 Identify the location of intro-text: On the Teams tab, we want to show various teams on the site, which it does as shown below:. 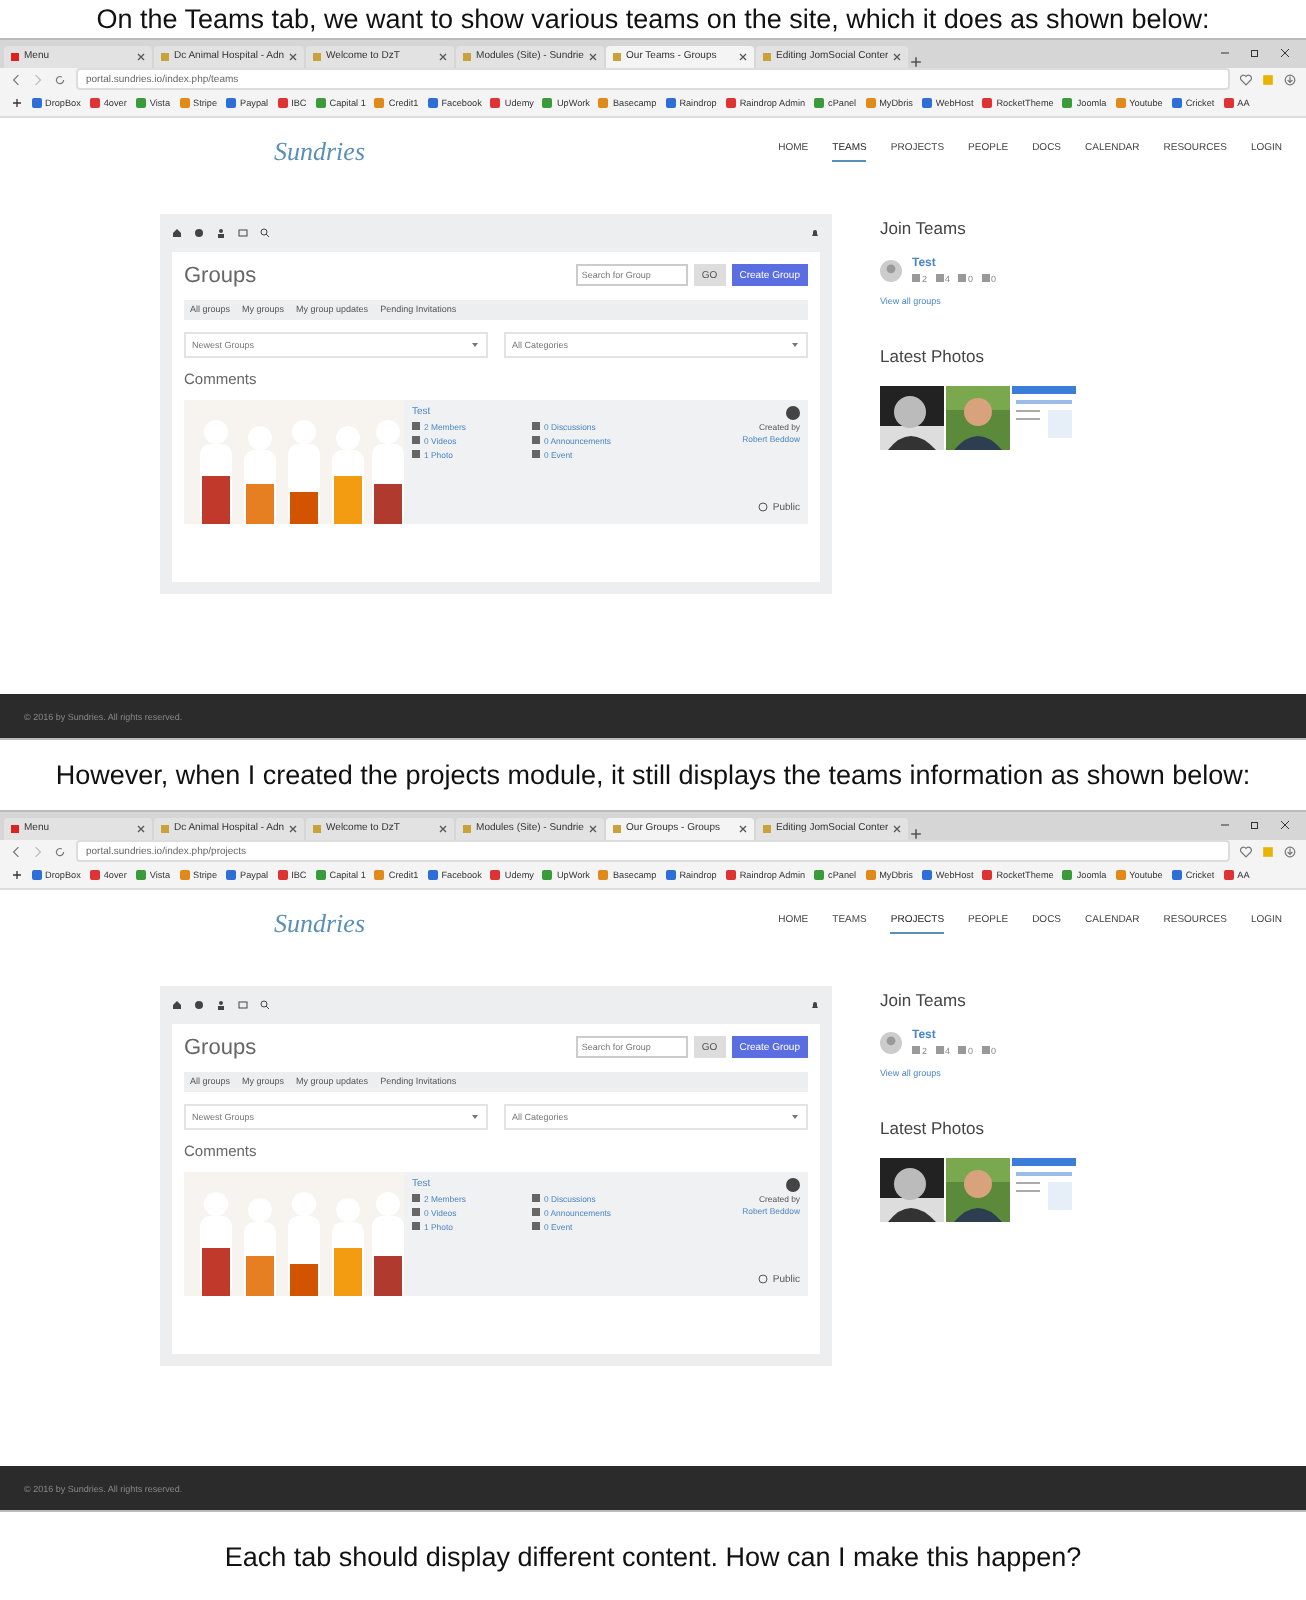
(653, 19).